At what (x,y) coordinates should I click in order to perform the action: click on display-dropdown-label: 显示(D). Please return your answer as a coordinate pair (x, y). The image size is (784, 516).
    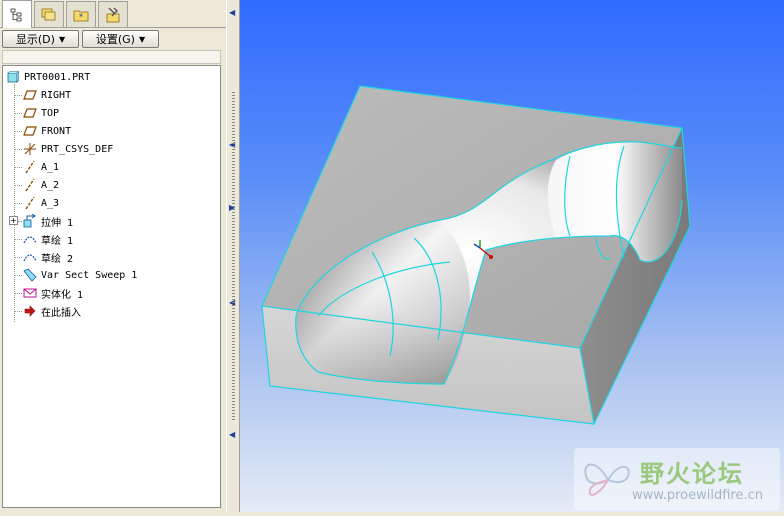
    Looking at the image, I should click on (35, 39).